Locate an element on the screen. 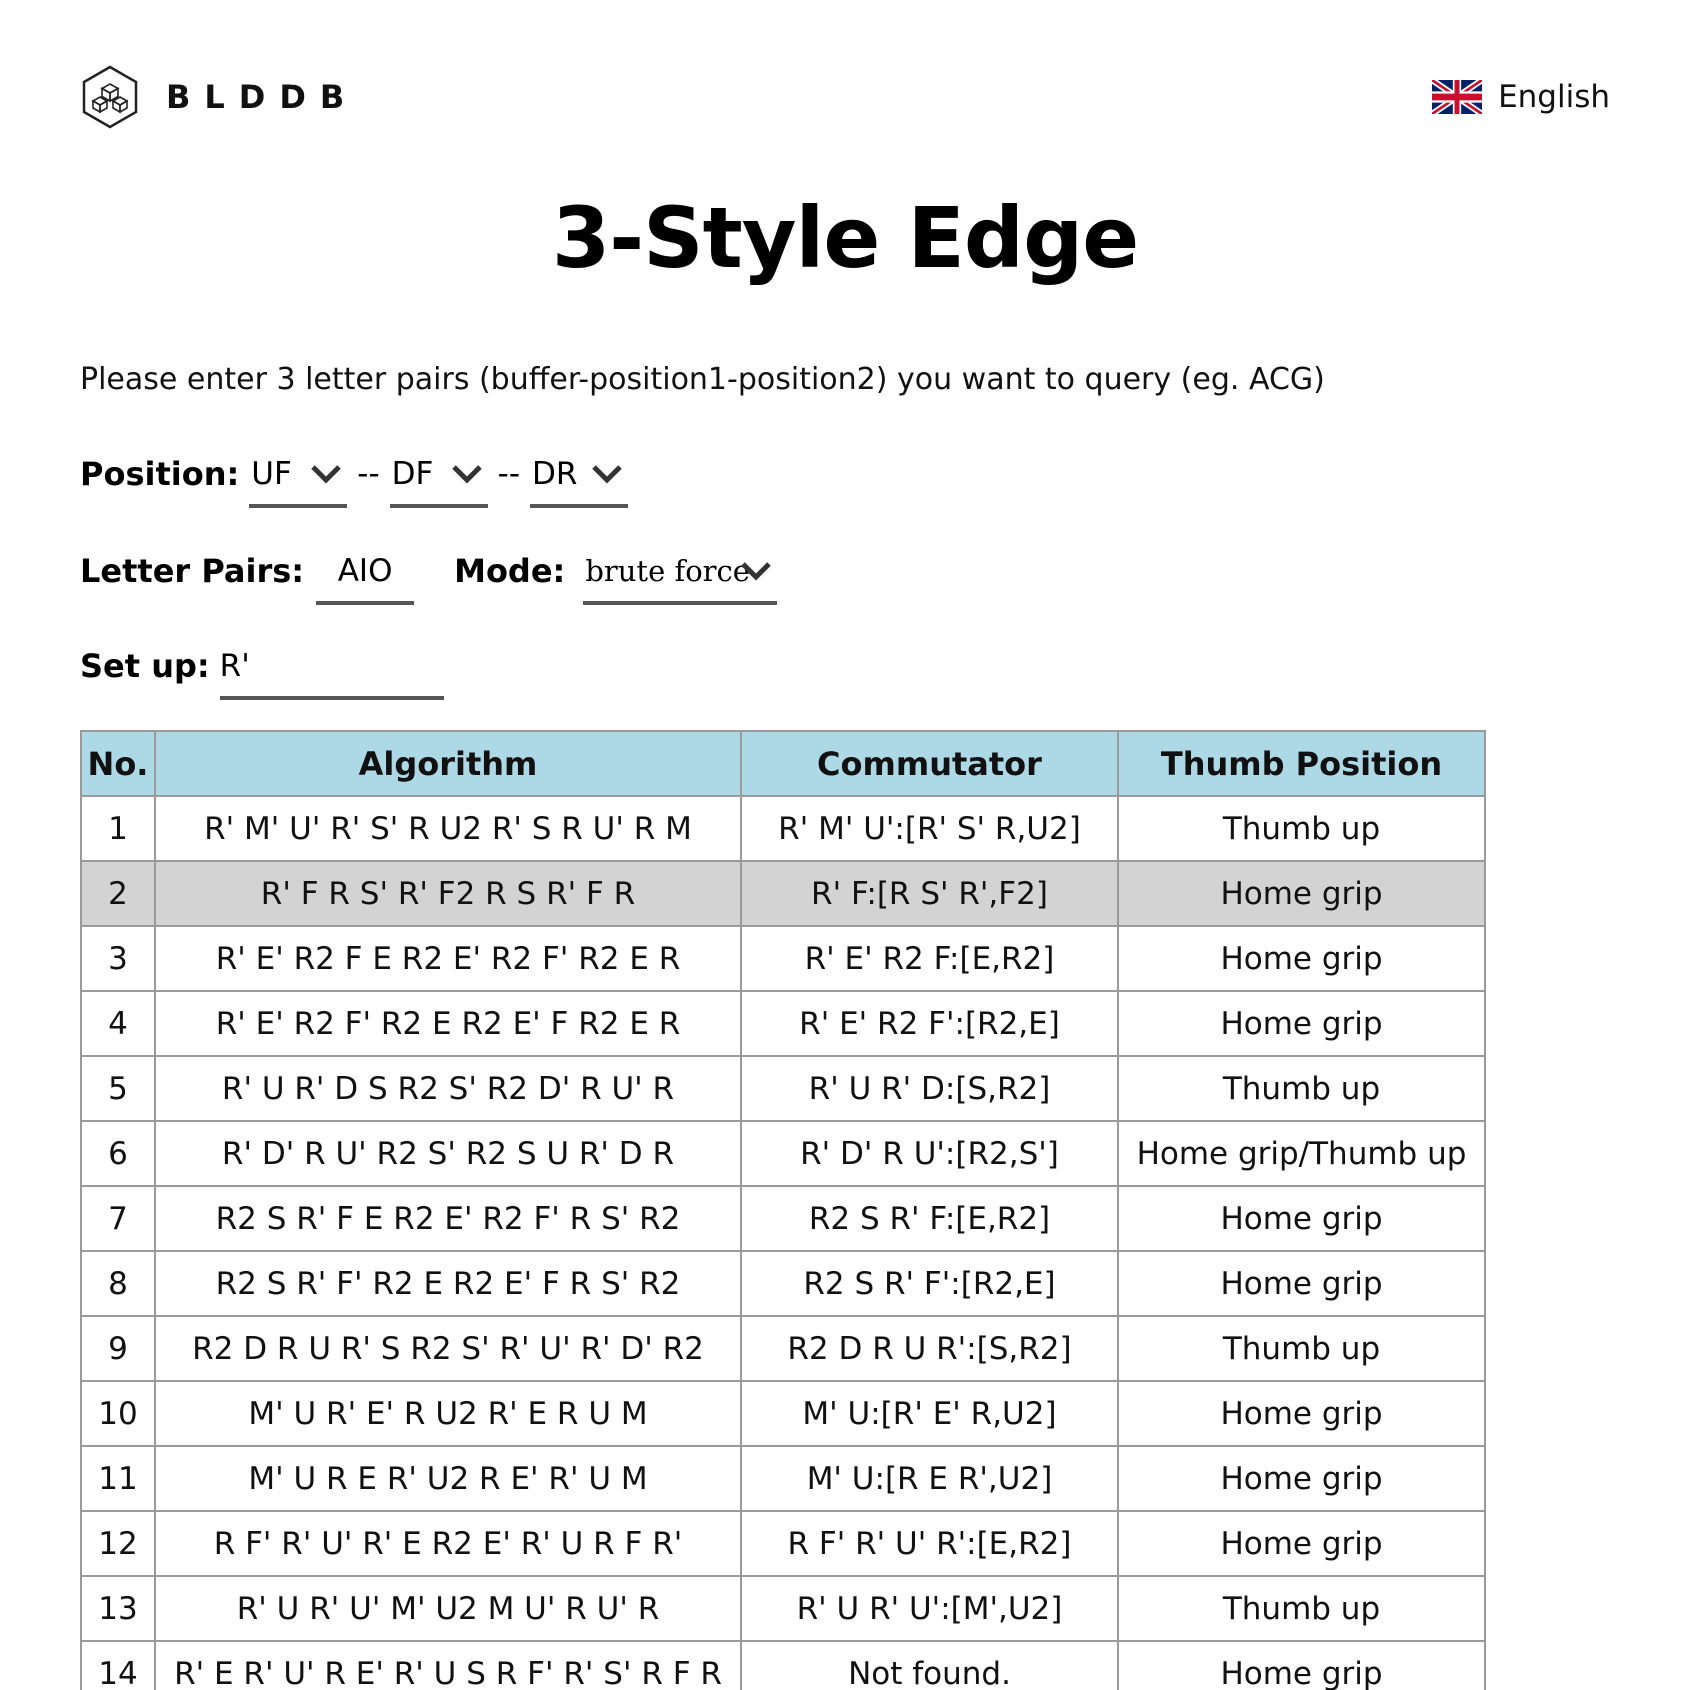  letter-pairs-row: Letter Pairs: AIO Mode: brute force is located at coordinates (429, 577).